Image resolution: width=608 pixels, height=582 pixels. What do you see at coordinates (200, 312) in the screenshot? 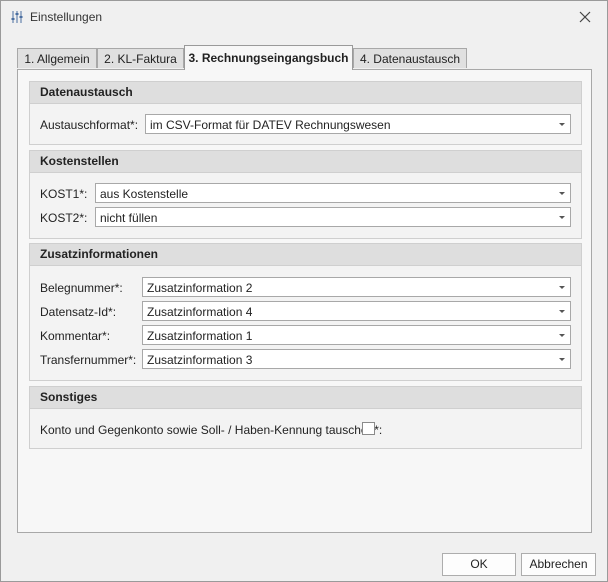
I see `select-value: Zusatzinformation 4` at bounding box center [200, 312].